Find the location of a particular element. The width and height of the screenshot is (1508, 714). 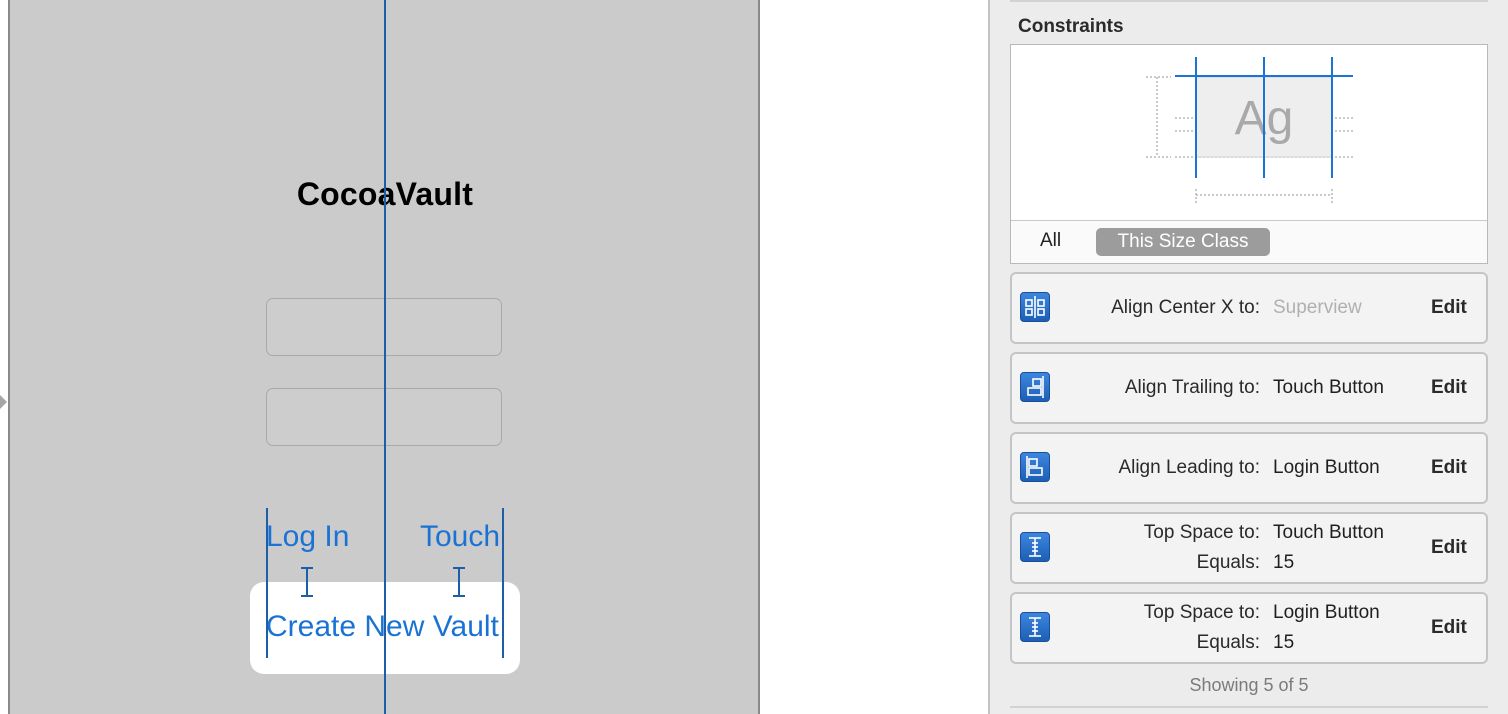

spacing-constraint-touch-icon is located at coordinates (459, 582).